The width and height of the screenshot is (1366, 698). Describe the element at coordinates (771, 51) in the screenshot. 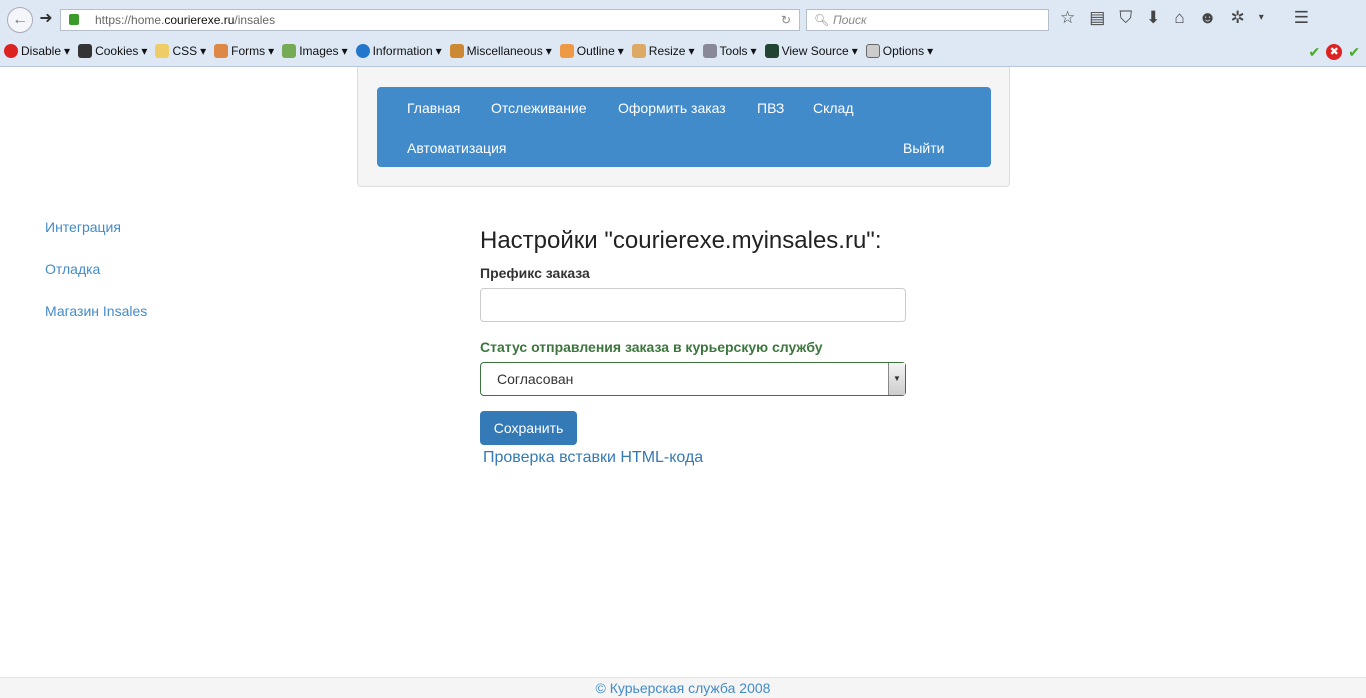

I see `view-source-icon` at that location.